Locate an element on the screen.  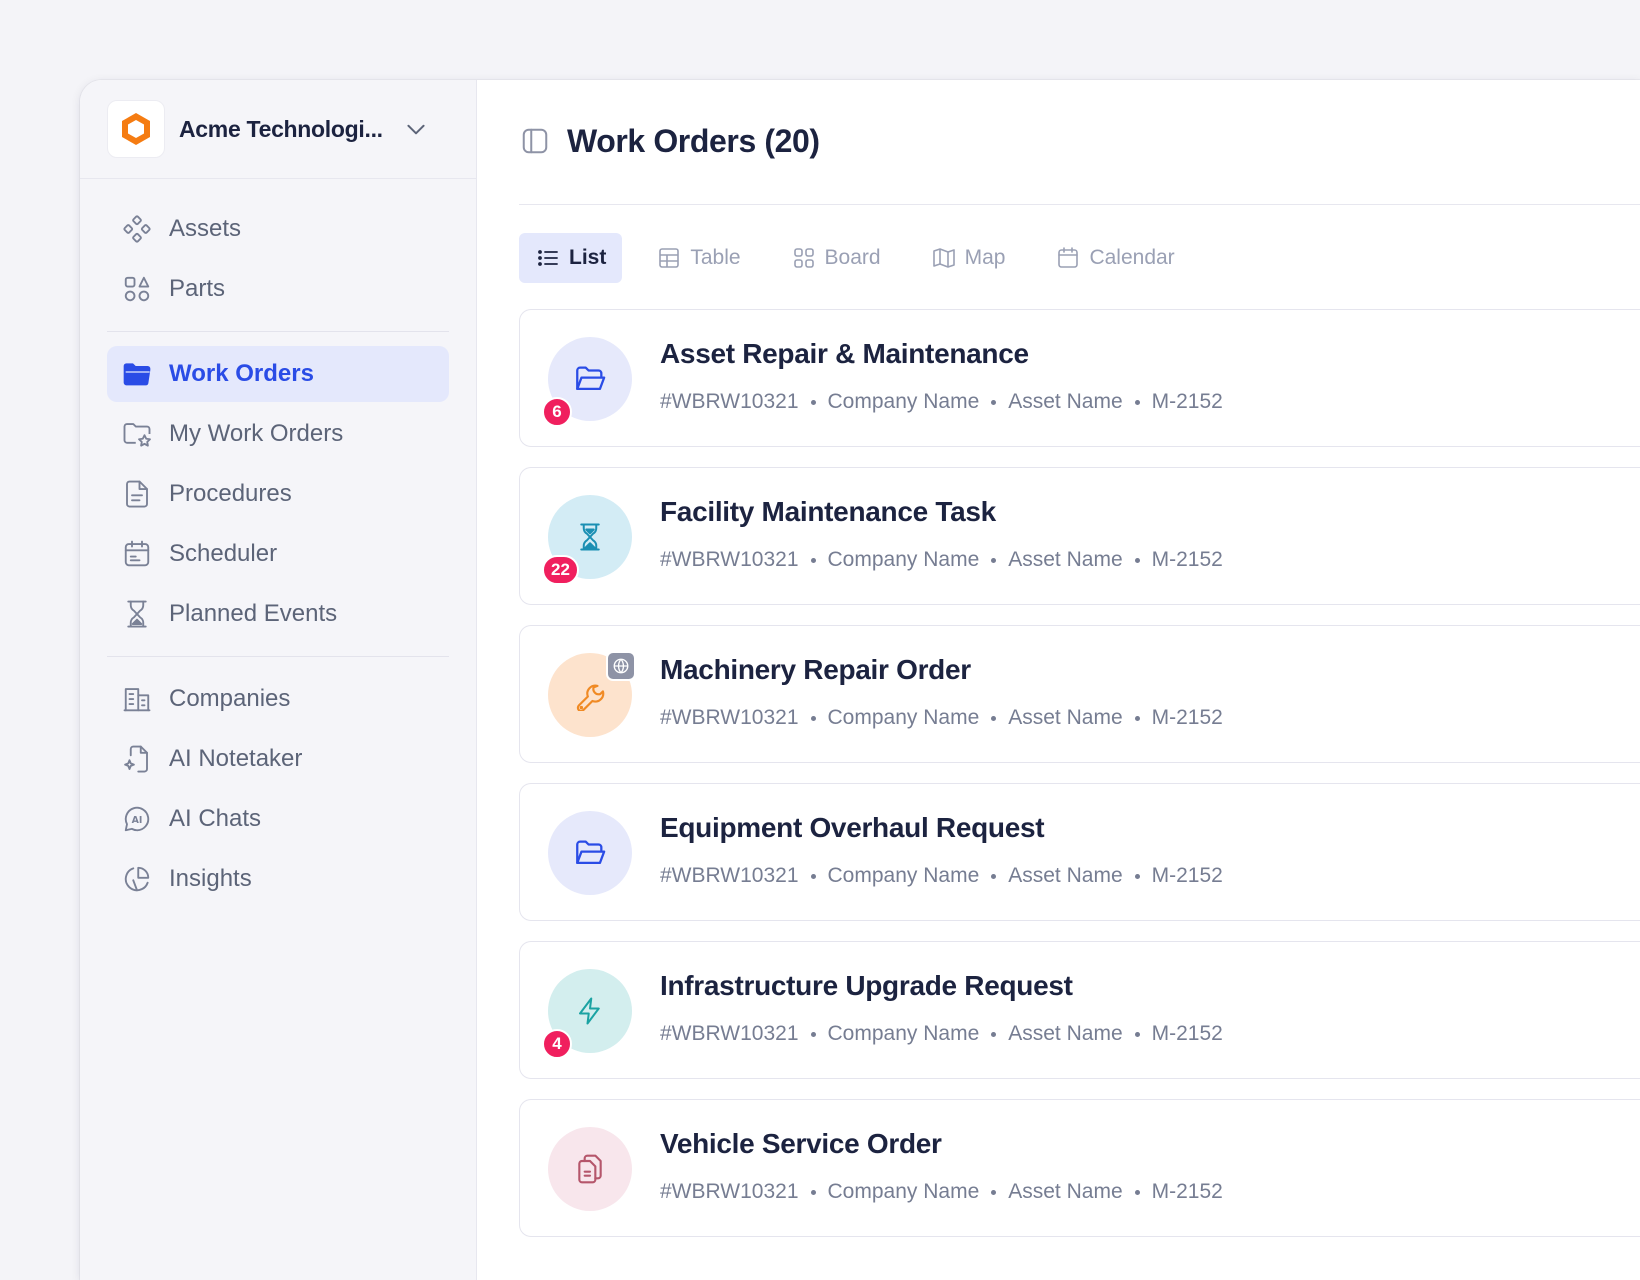
view-tab-table: Table is located at coordinates (698, 258).